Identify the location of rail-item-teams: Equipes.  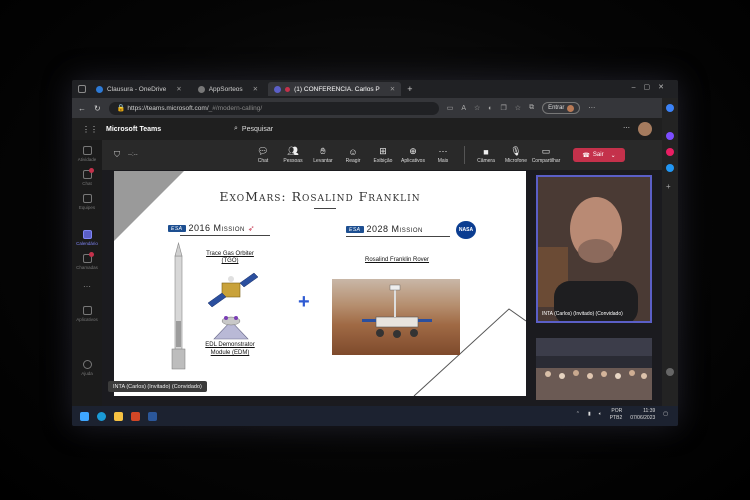
(87, 202).